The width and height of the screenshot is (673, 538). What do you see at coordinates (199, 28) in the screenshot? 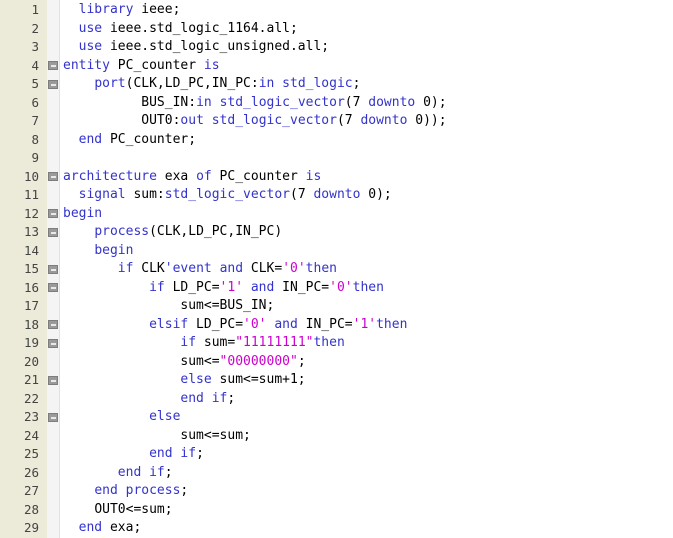
I see `code-token-id: ieee.std_logic_1164.all` at bounding box center [199, 28].